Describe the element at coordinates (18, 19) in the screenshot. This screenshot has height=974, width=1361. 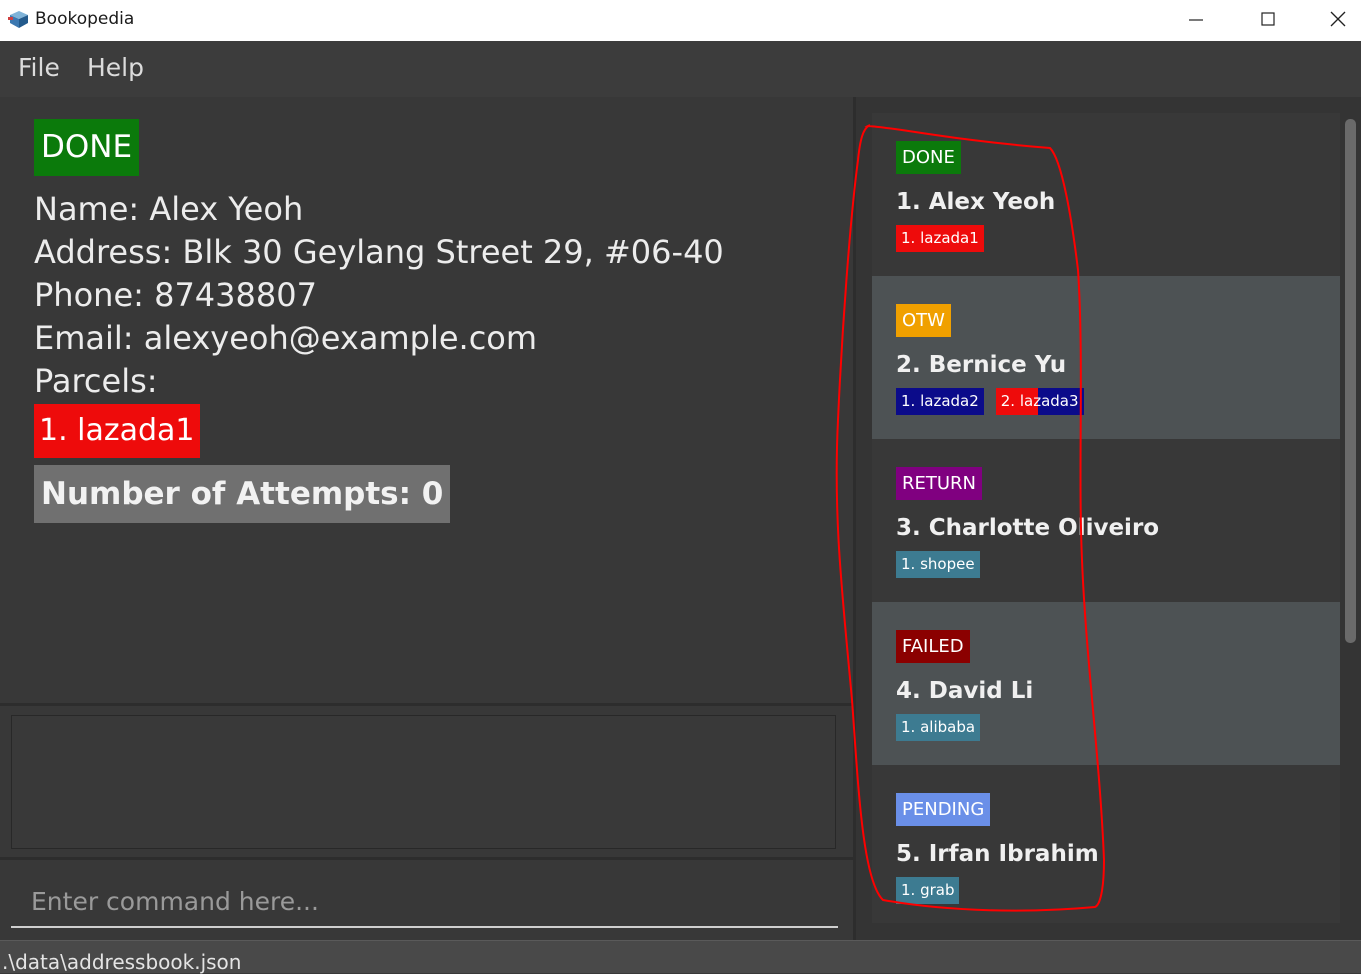
I see `app-icon` at that location.